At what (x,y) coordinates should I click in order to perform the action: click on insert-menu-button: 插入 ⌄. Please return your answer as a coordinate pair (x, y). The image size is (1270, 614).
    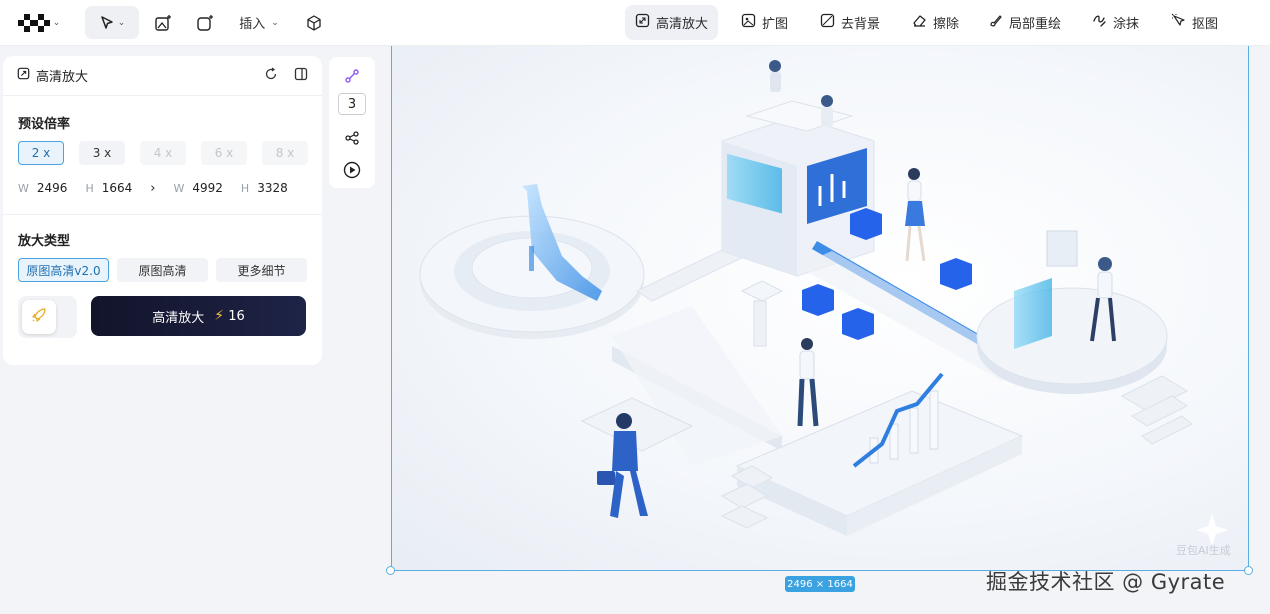
    Looking at the image, I should click on (259, 22).